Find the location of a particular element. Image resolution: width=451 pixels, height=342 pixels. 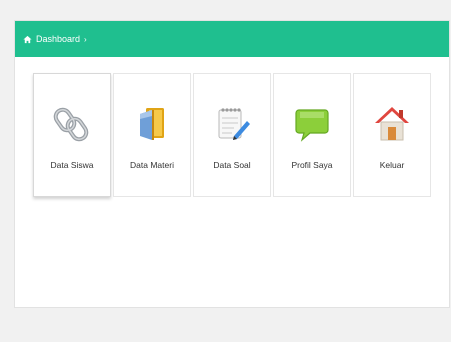

tile-keluar: Keluar is located at coordinates (392, 135).